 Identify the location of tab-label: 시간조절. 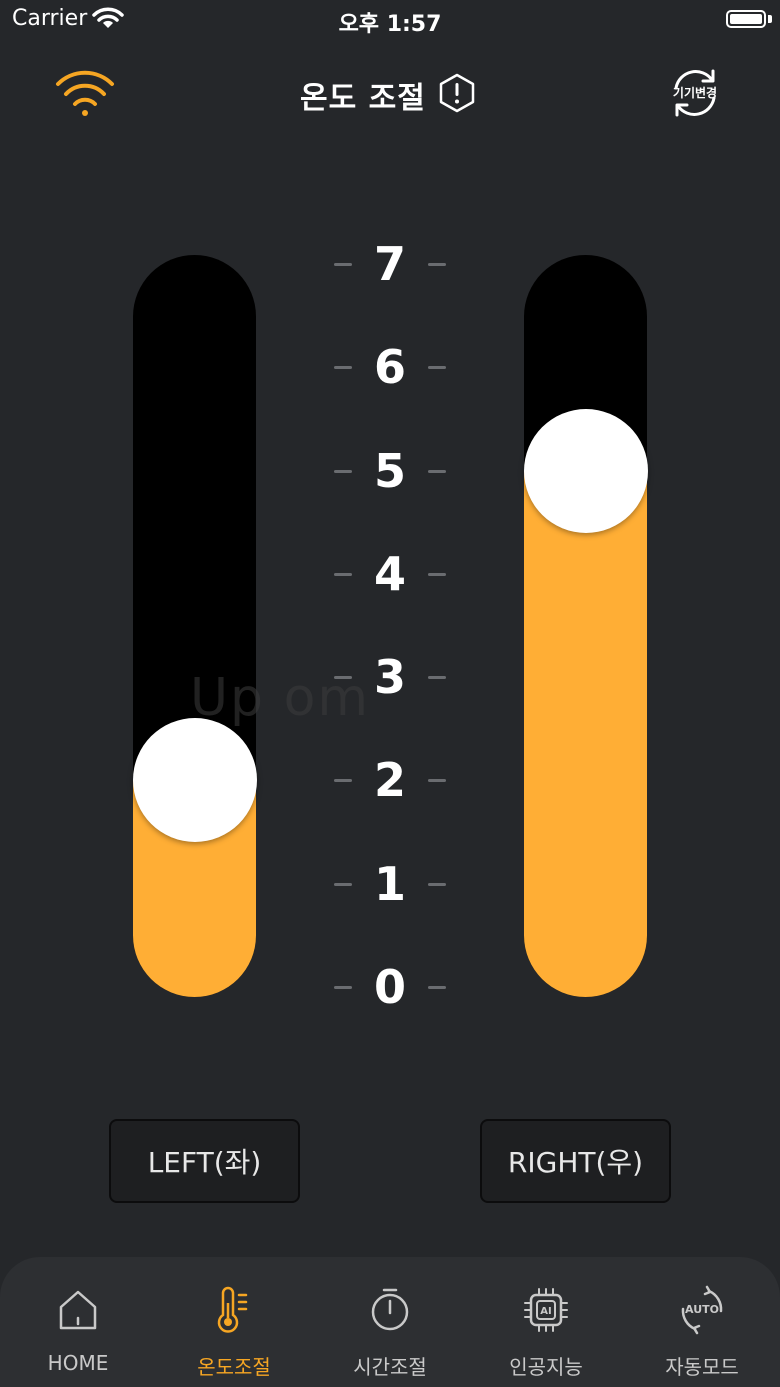
(390, 1367).